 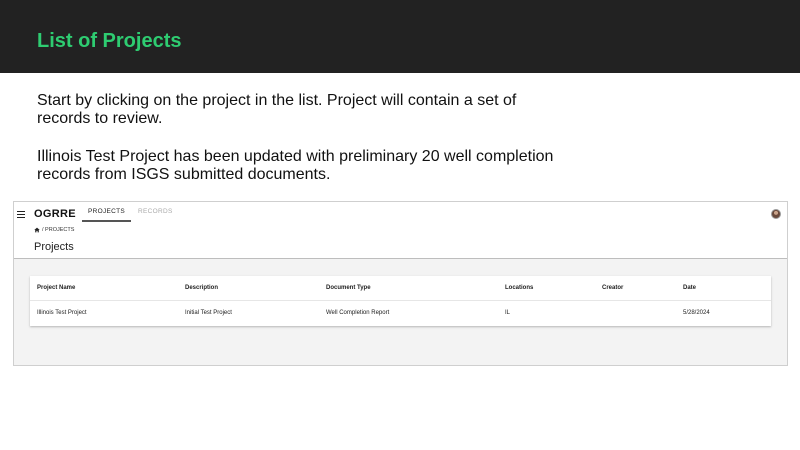 I want to click on cell-project-name: Illinois Test Project, so click(x=62, y=313).